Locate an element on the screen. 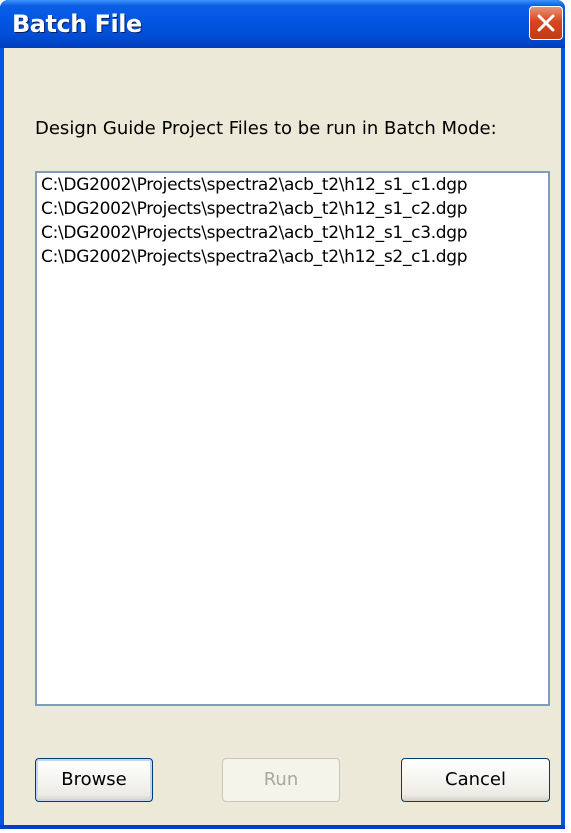 The height and width of the screenshot is (833, 571). window-frame-bottom is located at coordinates (282, 827).